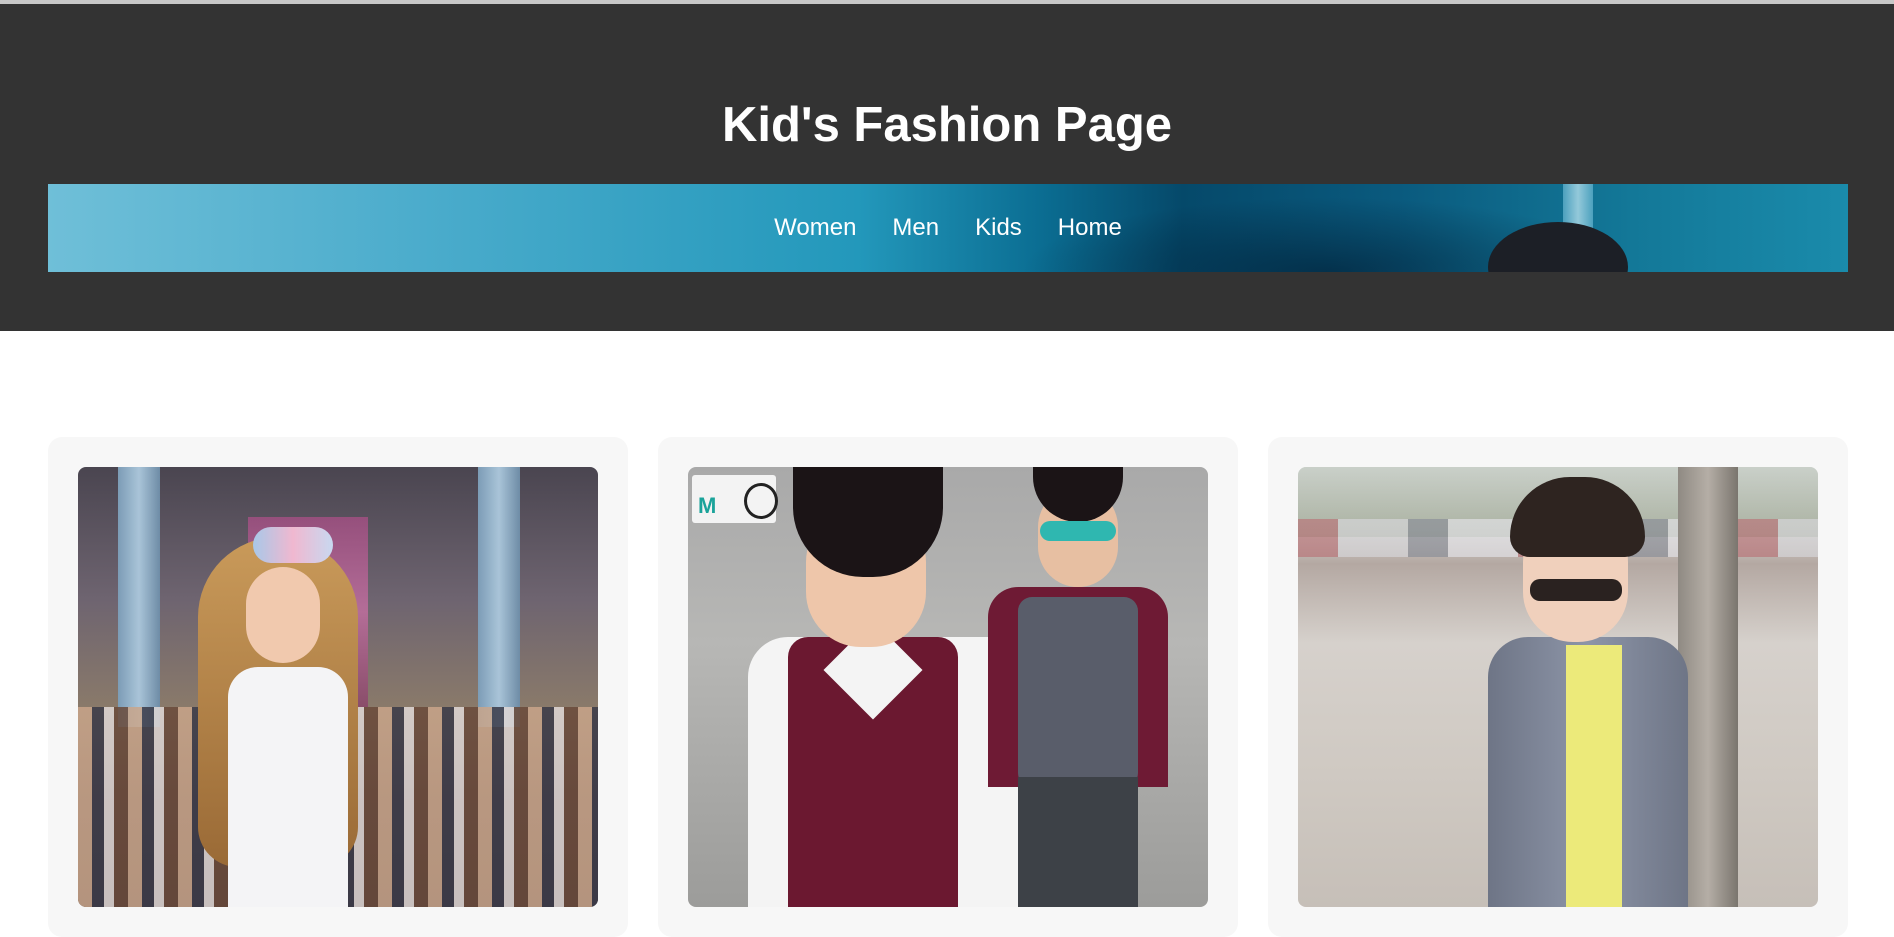 This screenshot has height=937, width=1894. I want to click on boy-sunglasses-photo, so click(1558, 687).